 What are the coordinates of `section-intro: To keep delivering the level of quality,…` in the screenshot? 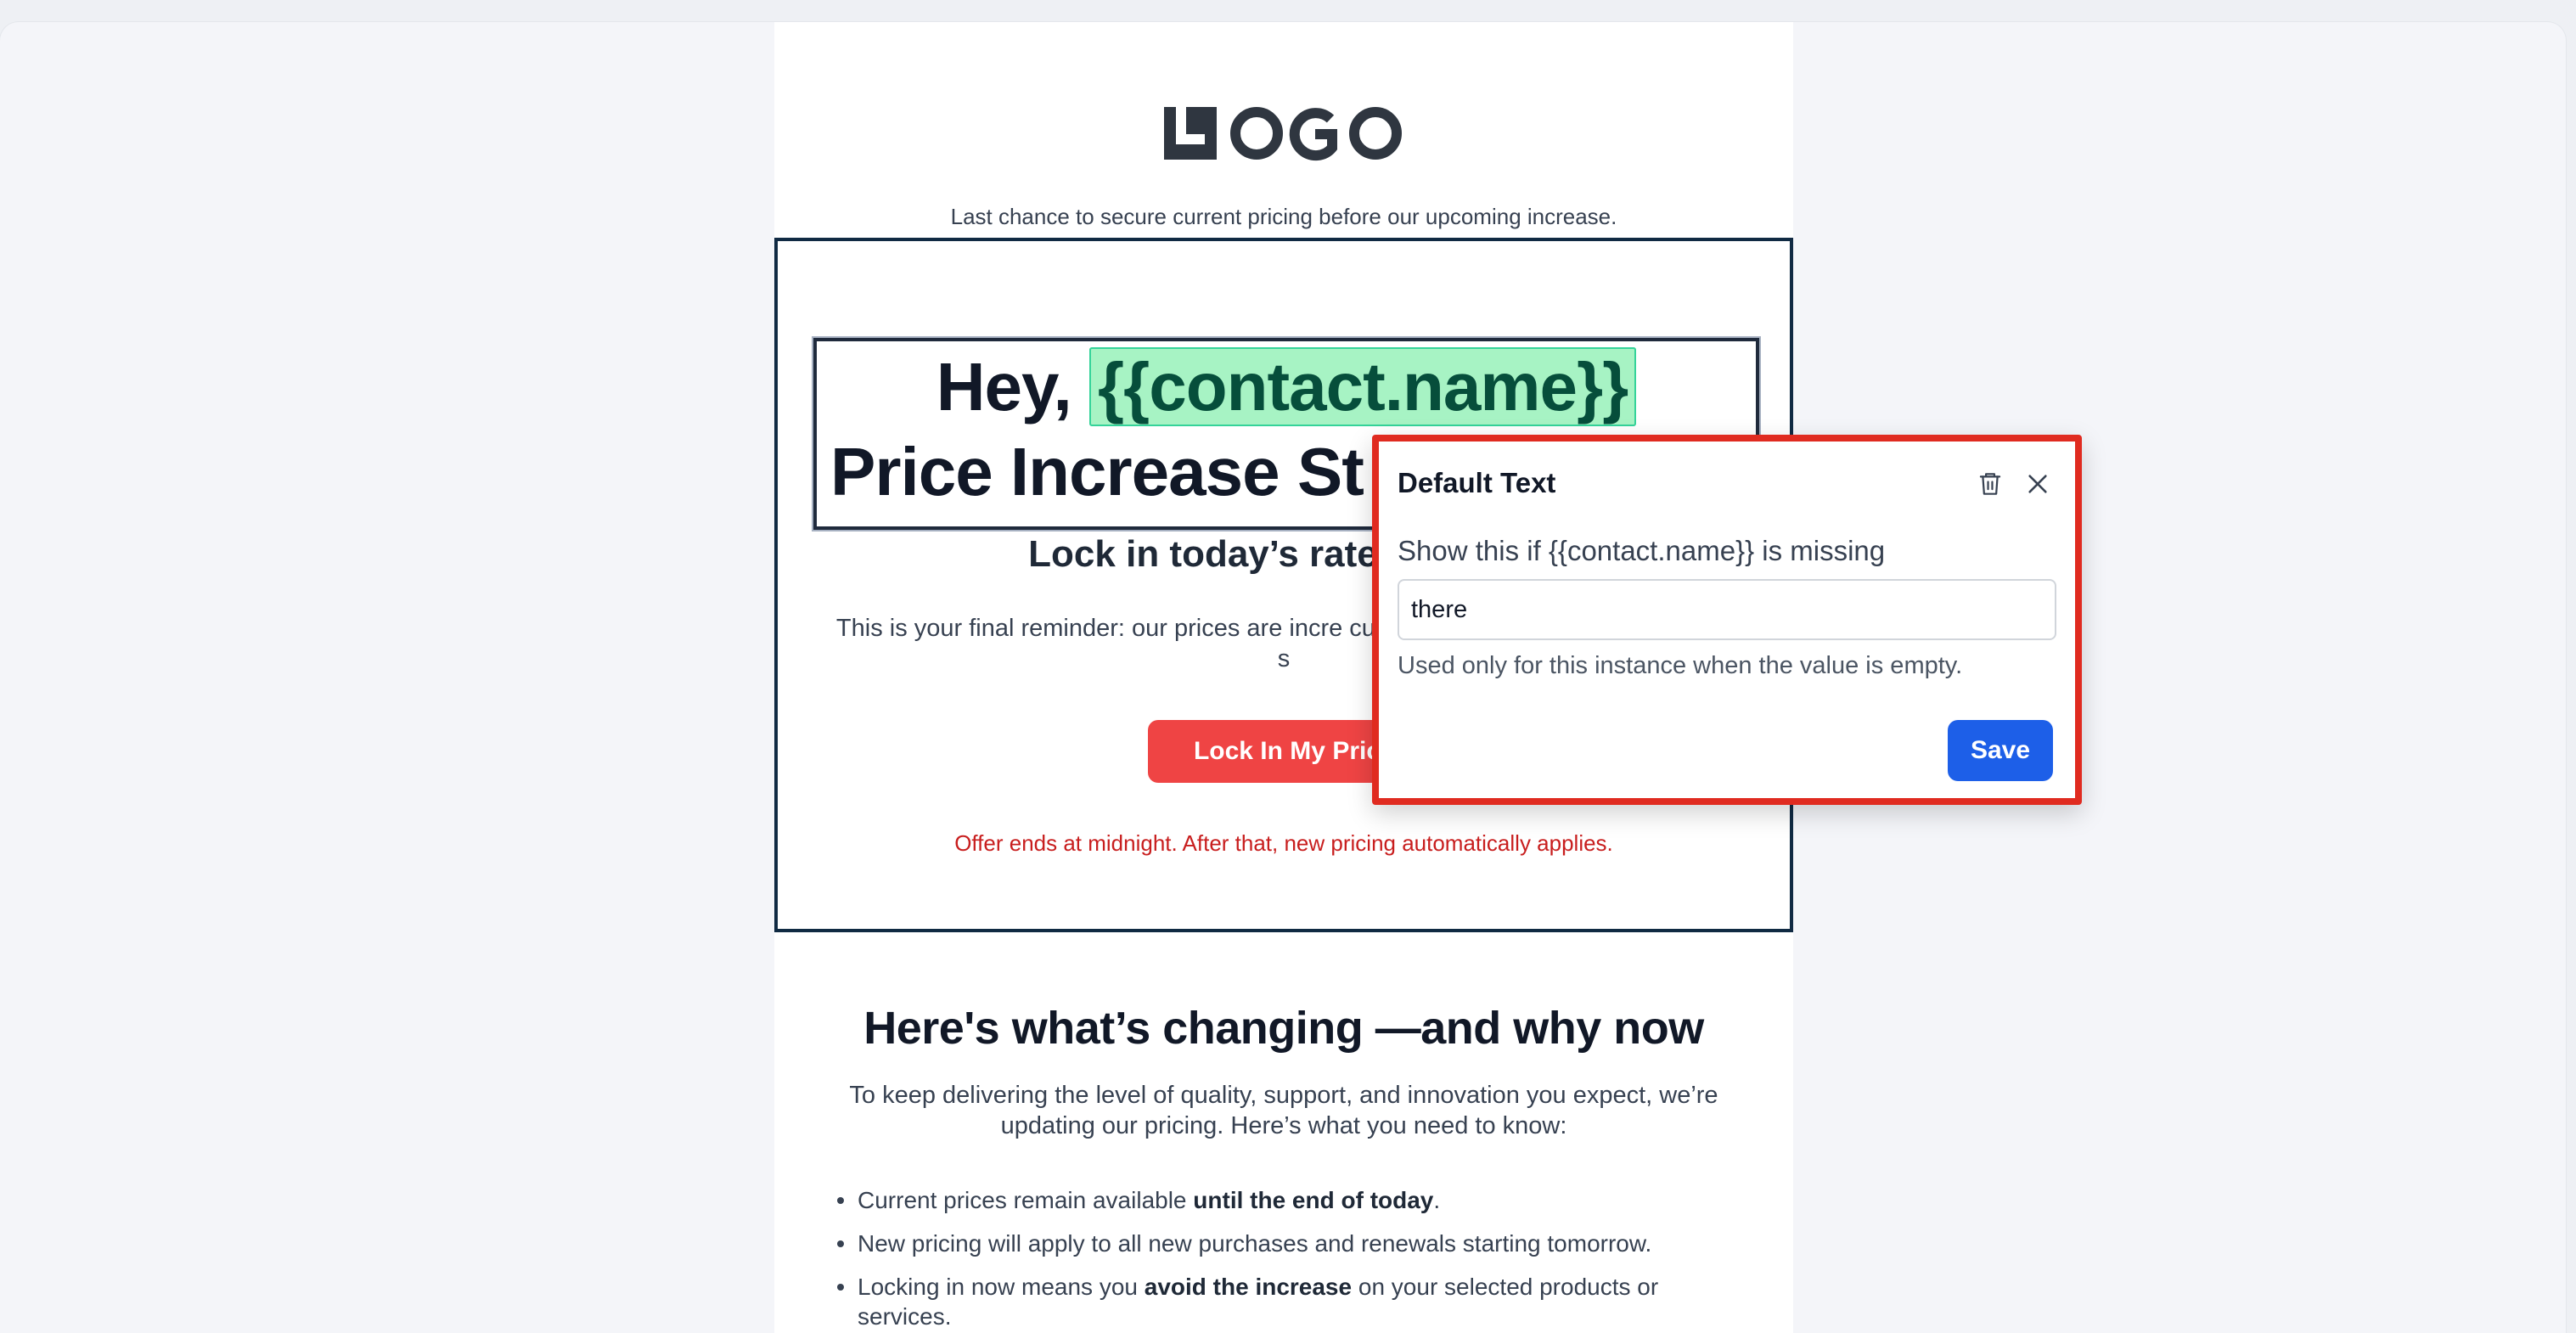 It's located at (1283, 1110).